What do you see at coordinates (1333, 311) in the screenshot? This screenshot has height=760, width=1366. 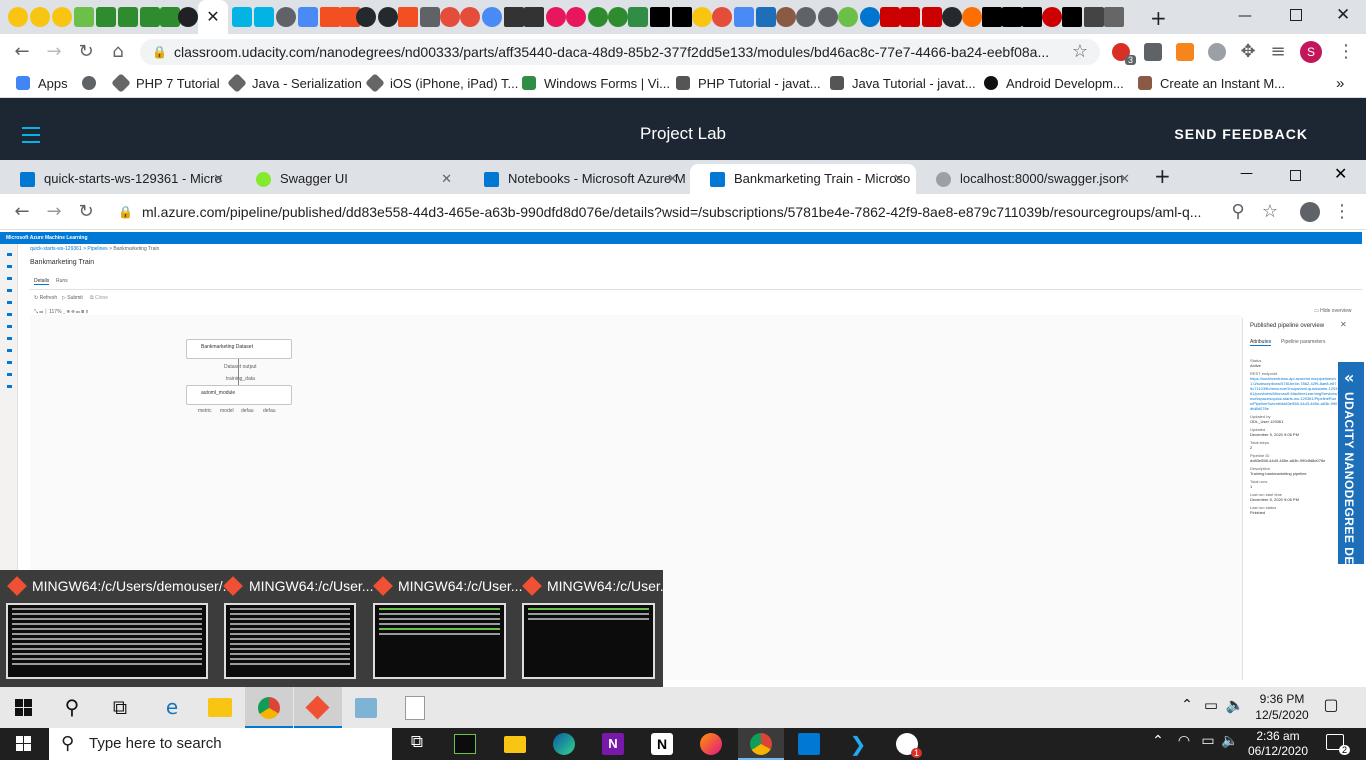 I see `hide-overview-button: ▭ Hide overview` at bounding box center [1333, 311].